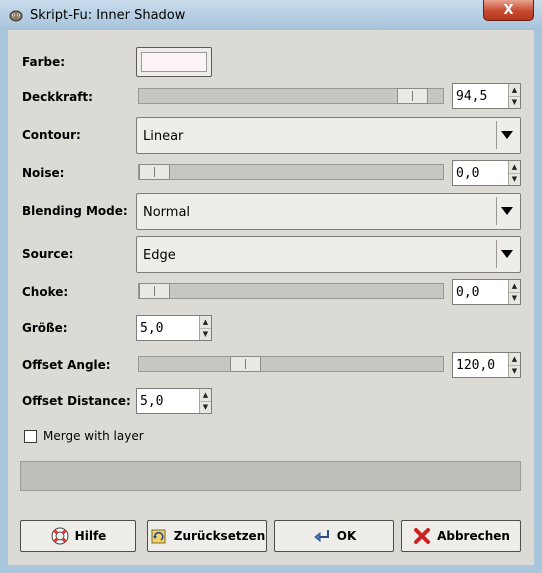 The height and width of the screenshot is (573, 542). I want to click on help-button-label: Hilfe, so click(90, 536).